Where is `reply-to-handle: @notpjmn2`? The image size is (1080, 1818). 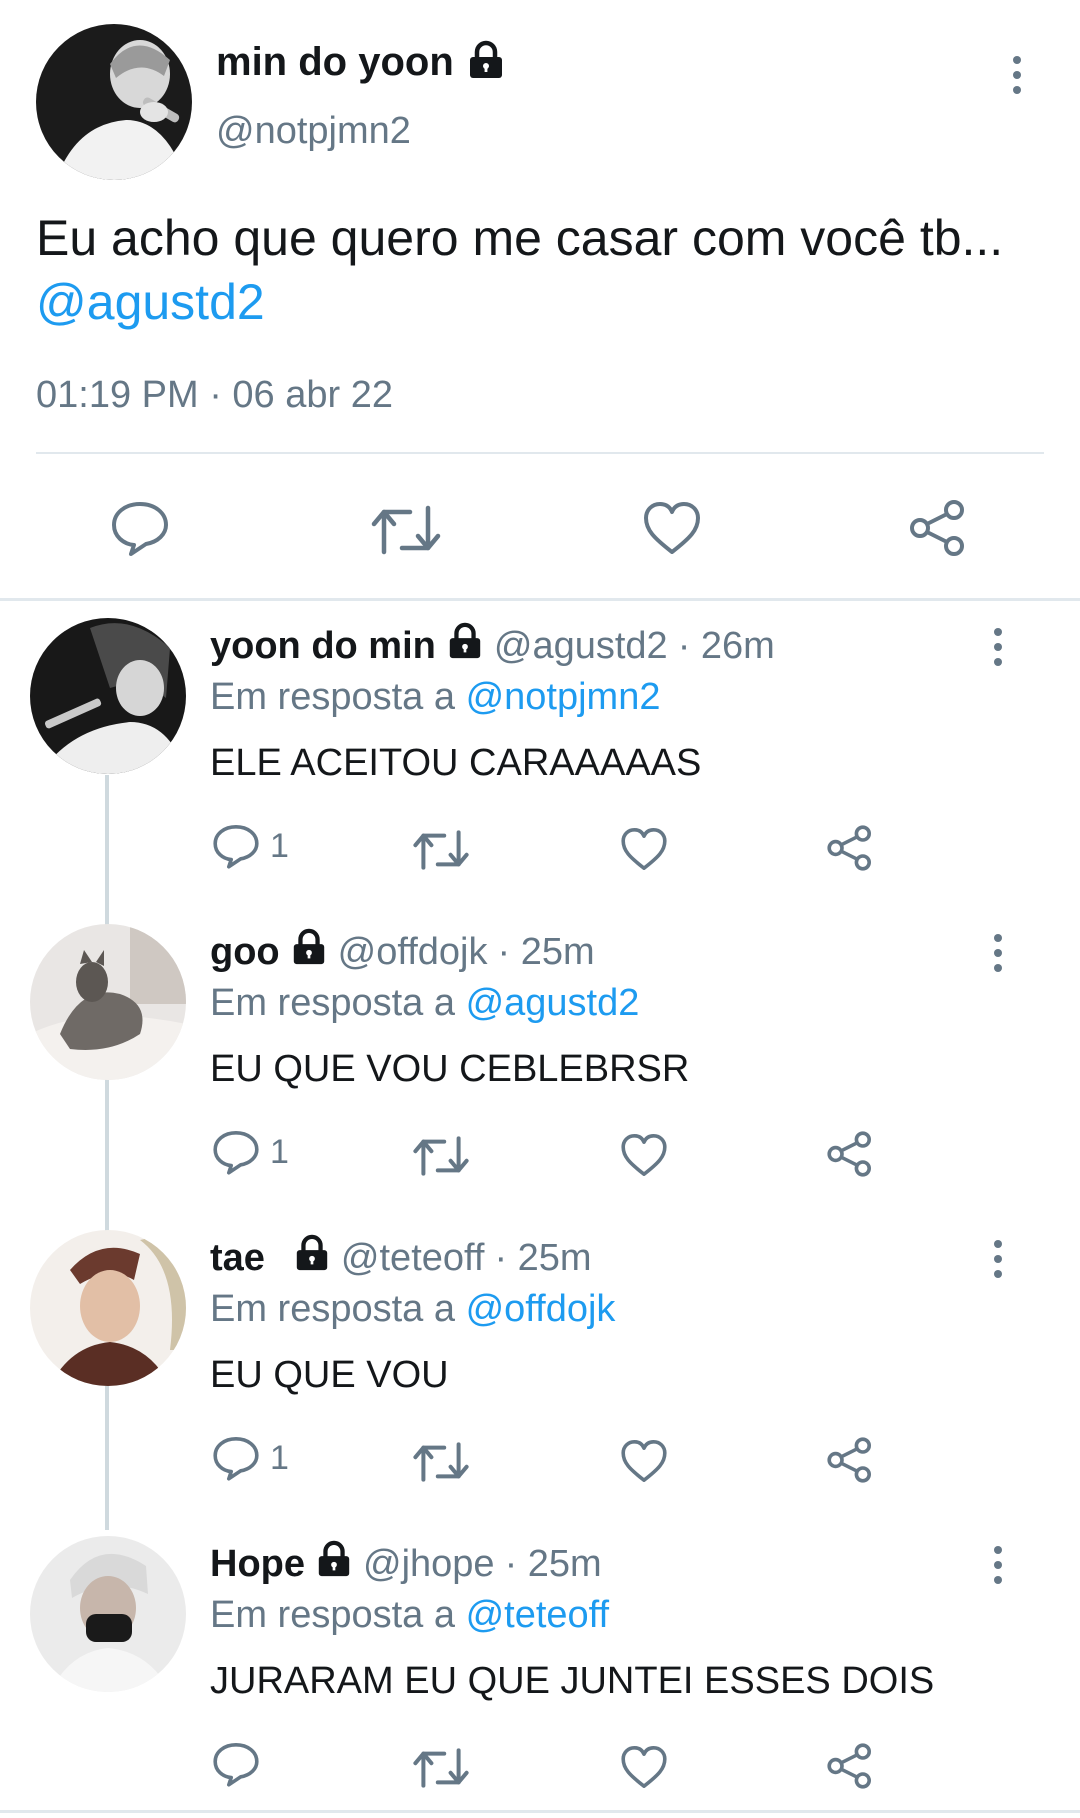 reply-to-handle: @notpjmn2 is located at coordinates (563, 697).